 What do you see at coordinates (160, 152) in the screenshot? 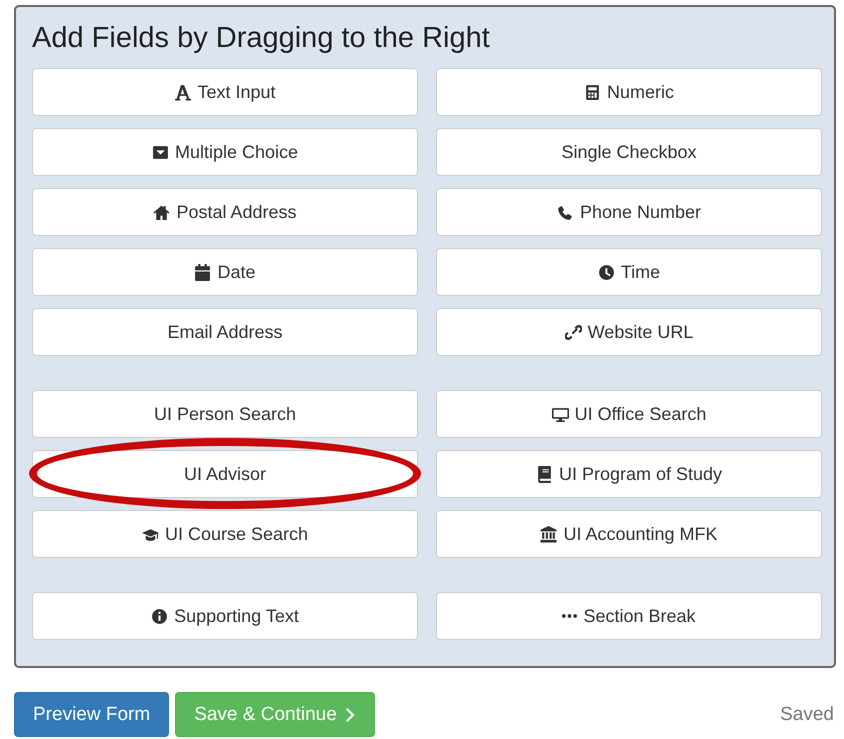
I see `dropdown-icon` at bounding box center [160, 152].